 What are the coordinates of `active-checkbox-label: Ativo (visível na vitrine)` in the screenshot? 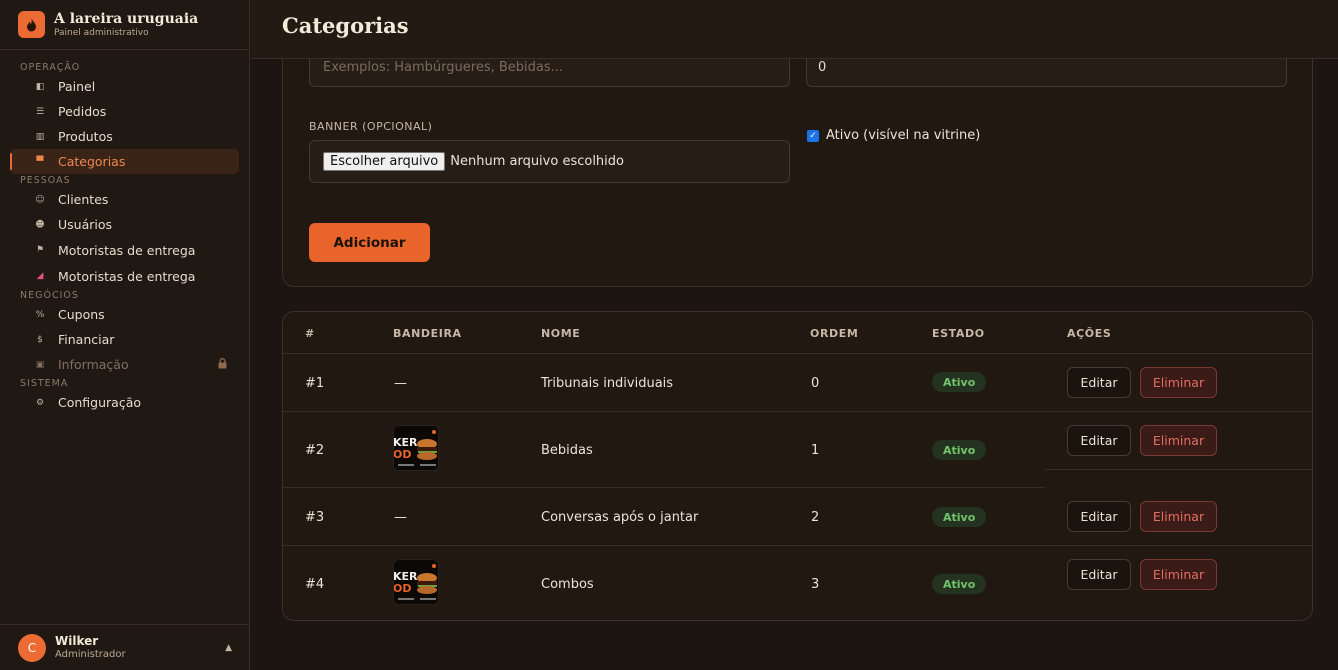 It's located at (903, 135).